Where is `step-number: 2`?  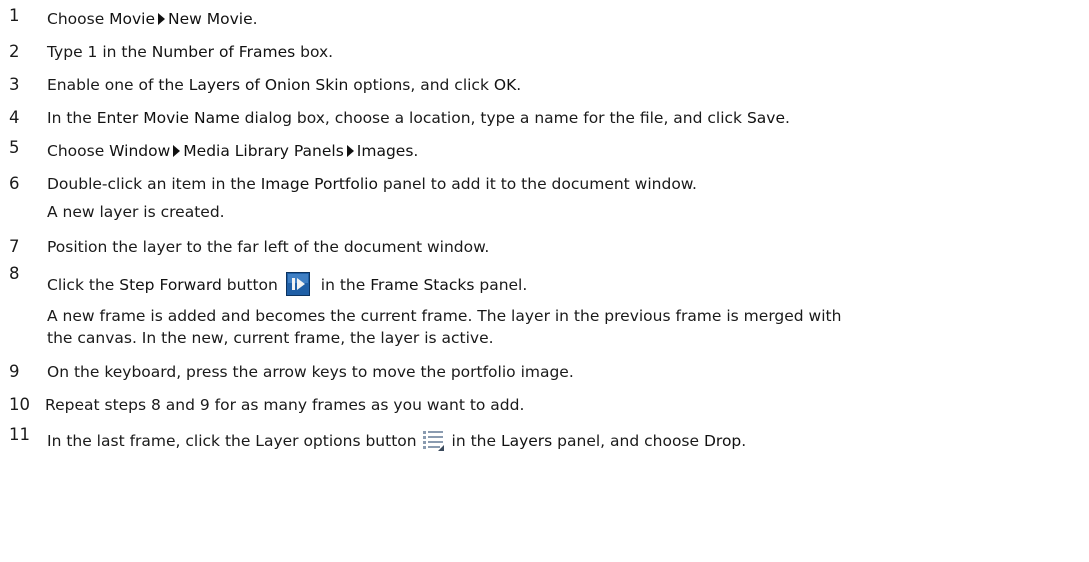 step-number: 2 is located at coordinates (14, 51).